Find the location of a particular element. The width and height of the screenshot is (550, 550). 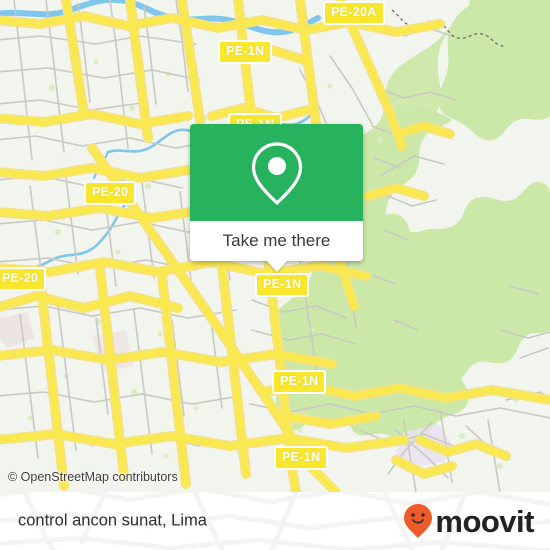

map-pin-icon is located at coordinates (276, 173).